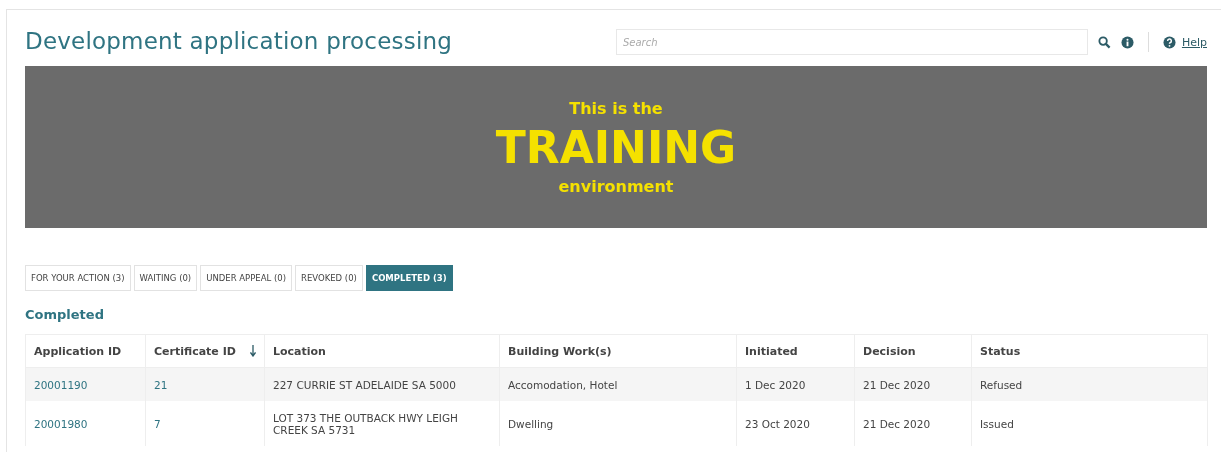 The height and width of the screenshot is (452, 1221). I want to click on table-cell: Issued, so click(997, 423).